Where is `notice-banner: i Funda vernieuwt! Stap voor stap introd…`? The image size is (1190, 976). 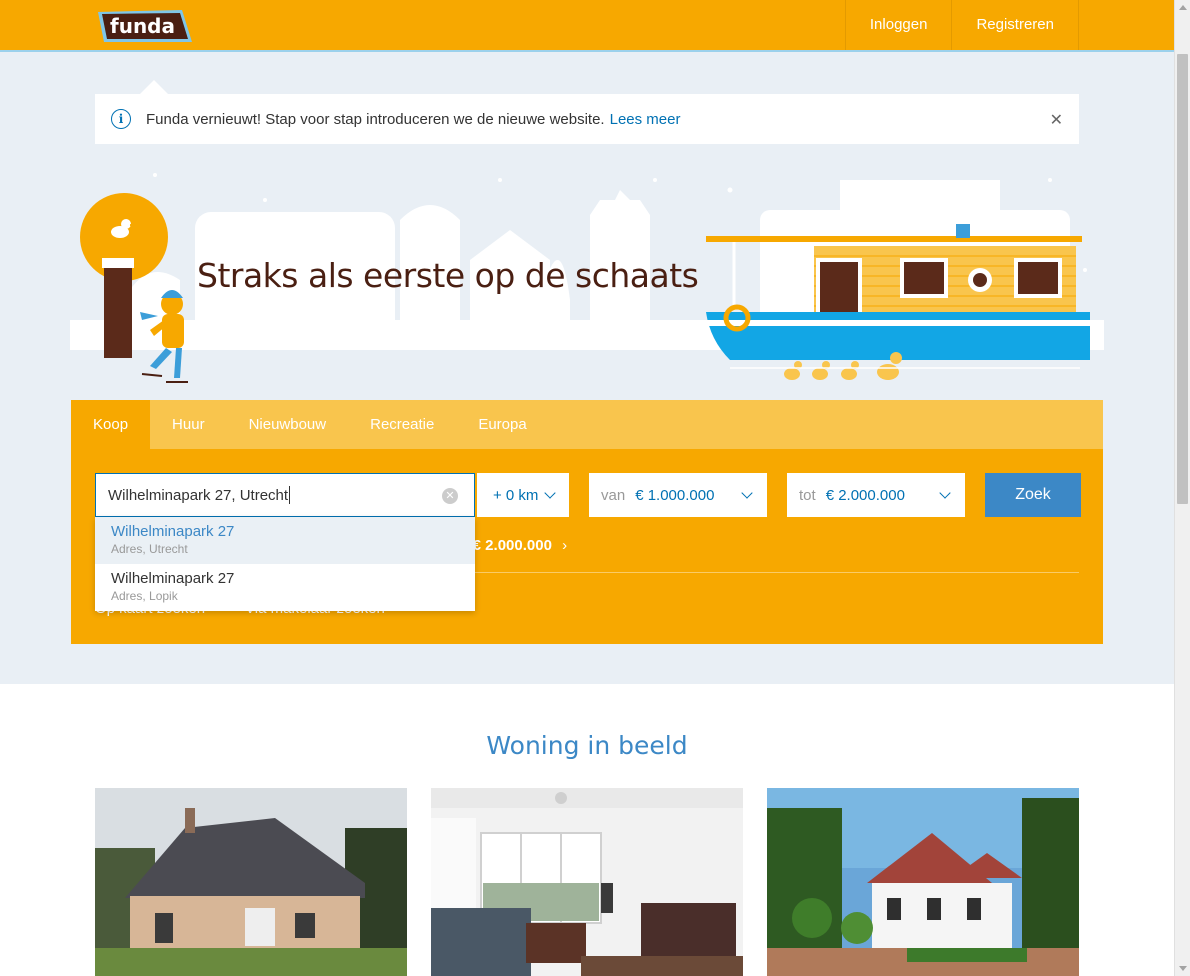 notice-banner: i Funda vernieuwt! Stap voor stap introd… is located at coordinates (587, 119).